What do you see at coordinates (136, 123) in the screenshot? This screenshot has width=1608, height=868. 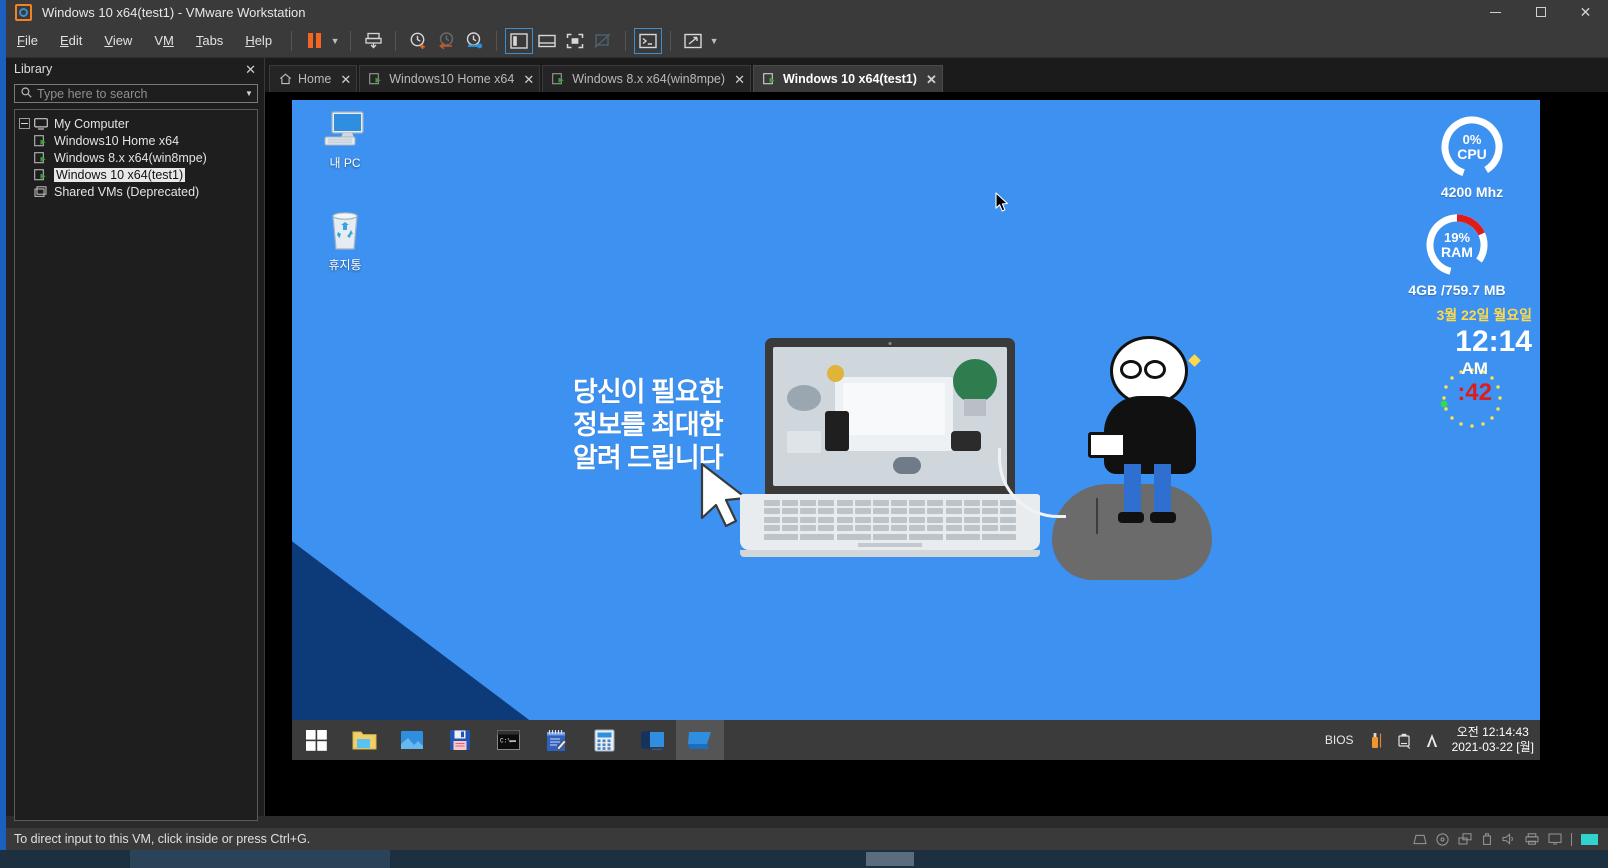 I see `tree-item-my-computer: My Computer` at bounding box center [136, 123].